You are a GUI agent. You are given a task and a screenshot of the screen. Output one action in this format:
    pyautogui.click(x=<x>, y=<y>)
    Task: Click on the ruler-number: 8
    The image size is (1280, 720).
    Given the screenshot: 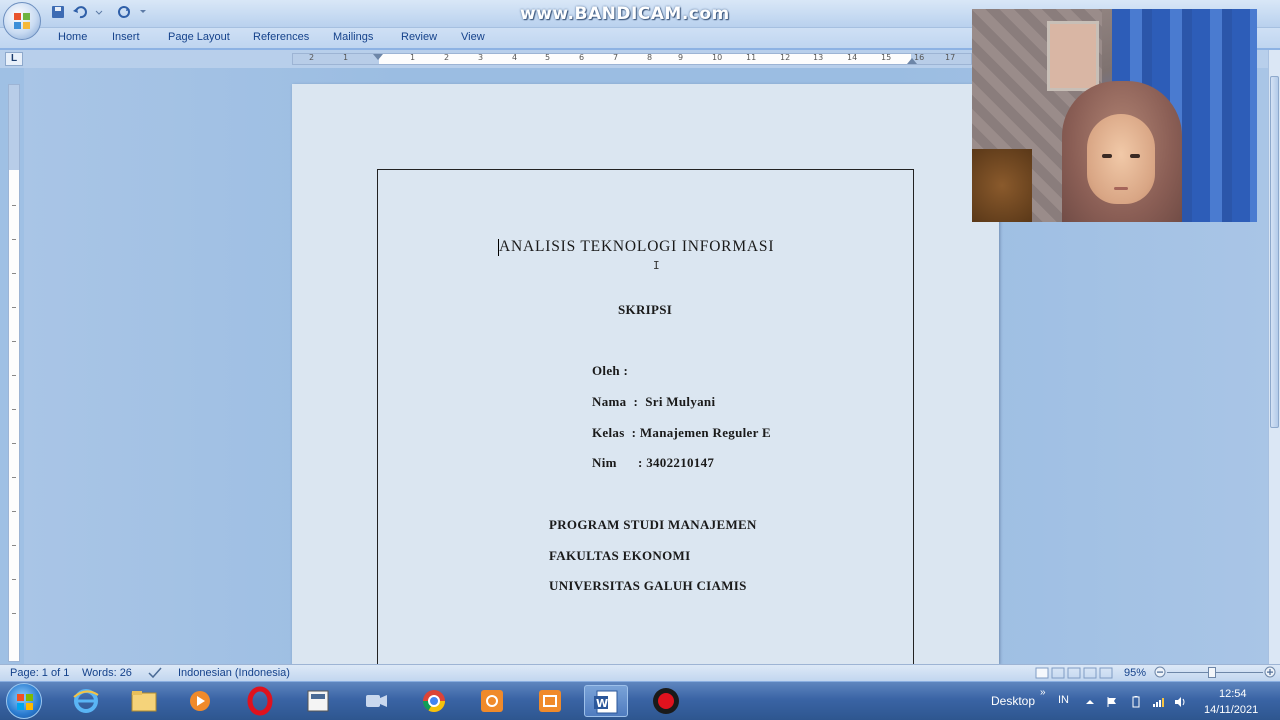 What is the action you would take?
    pyautogui.click(x=650, y=57)
    